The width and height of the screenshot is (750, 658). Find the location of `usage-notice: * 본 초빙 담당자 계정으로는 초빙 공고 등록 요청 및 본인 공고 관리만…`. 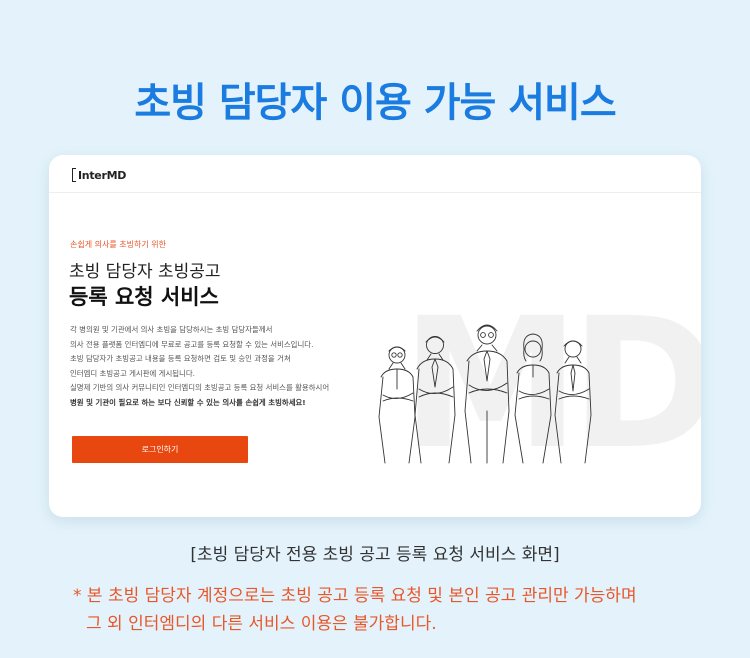

usage-notice: * 본 초빙 담당자 계정으로는 초빙 공고 등록 요청 및 본인 공고 관리만… is located at coordinates (393, 610).